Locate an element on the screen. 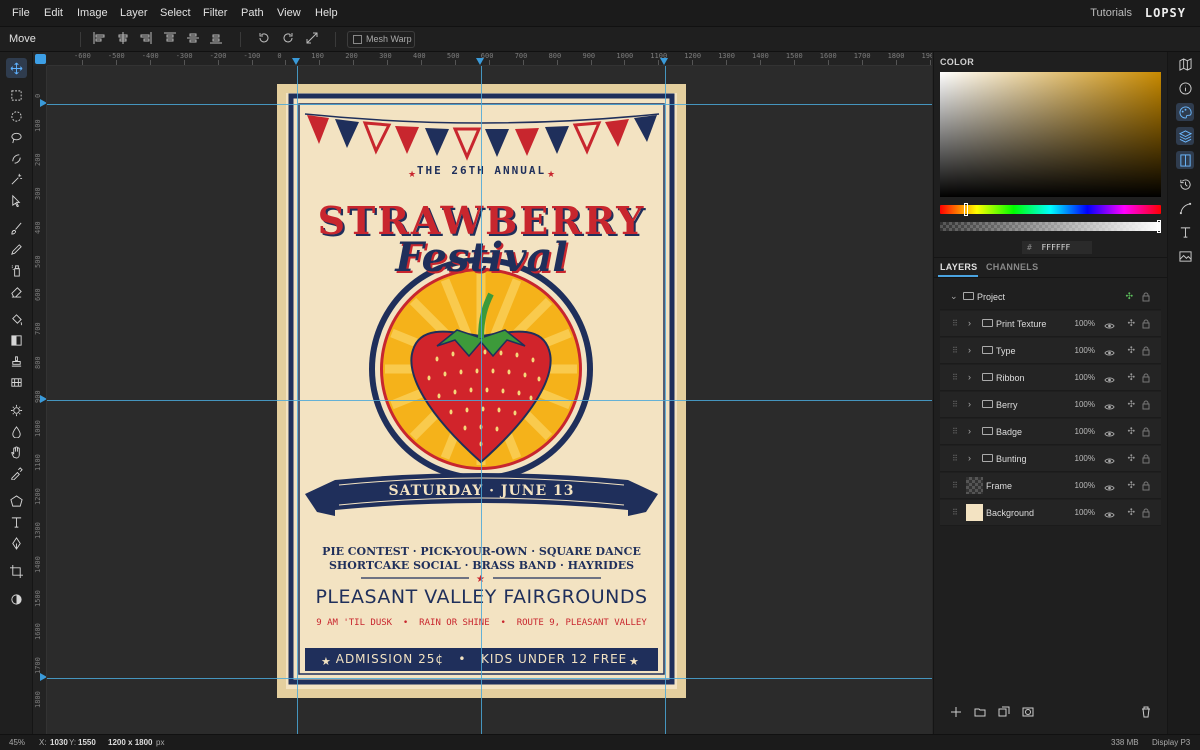 This screenshot has height=750, width=1200. image-adjust-icon is located at coordinates (1185, 256).